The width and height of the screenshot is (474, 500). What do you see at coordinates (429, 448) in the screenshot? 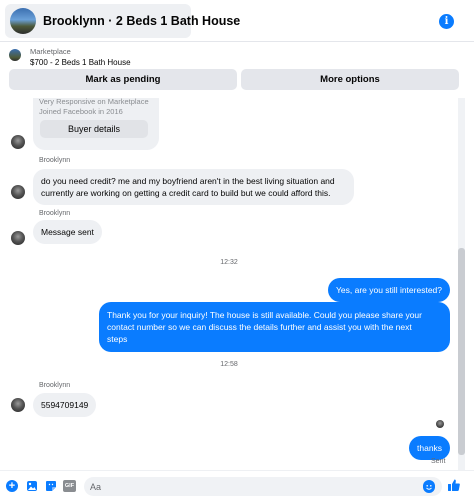
I see `outgoing-message: thanks` at bounding box center [429, 448].